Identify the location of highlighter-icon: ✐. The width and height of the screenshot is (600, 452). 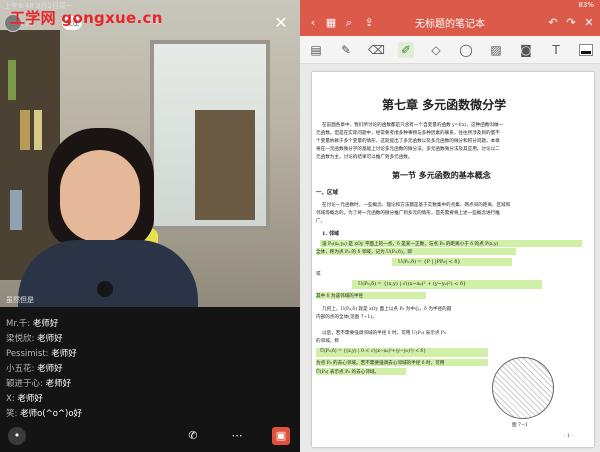
(406, 50).